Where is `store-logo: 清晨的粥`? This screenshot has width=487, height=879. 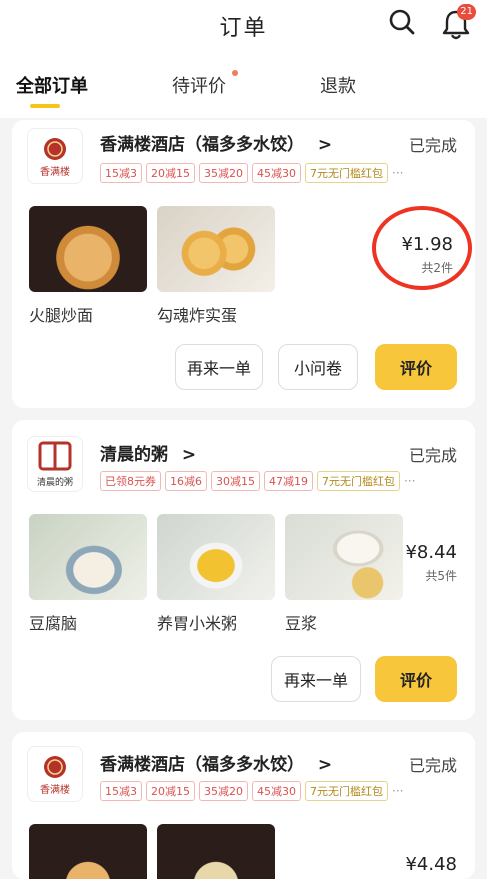 store-logo: 清晨的粥 is located at coordinates (55, 464).